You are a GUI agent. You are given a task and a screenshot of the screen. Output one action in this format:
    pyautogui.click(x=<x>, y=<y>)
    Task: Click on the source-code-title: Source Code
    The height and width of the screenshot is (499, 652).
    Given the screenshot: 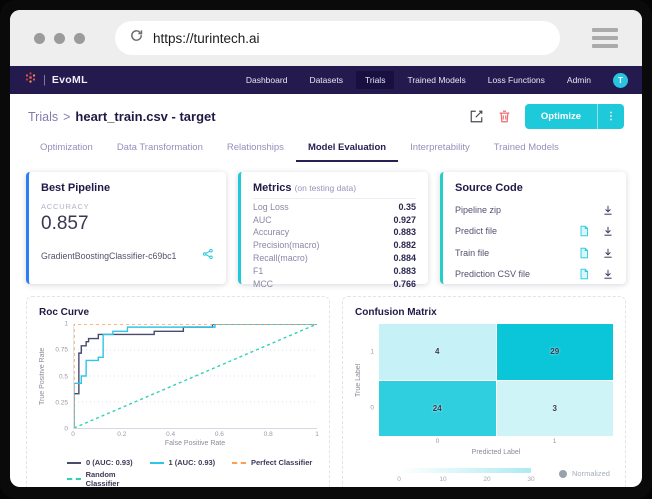 What is the action you would take?
    pyautogui.click(x=489, y=188)
    